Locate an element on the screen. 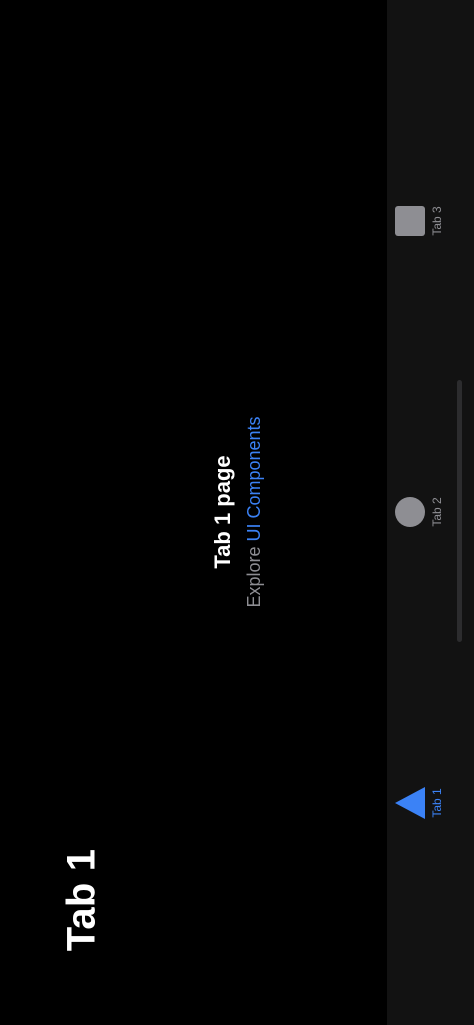 This screenshot has height=1025, width=474. tab-3: Tab 3 is located at coordinates (430, 221).